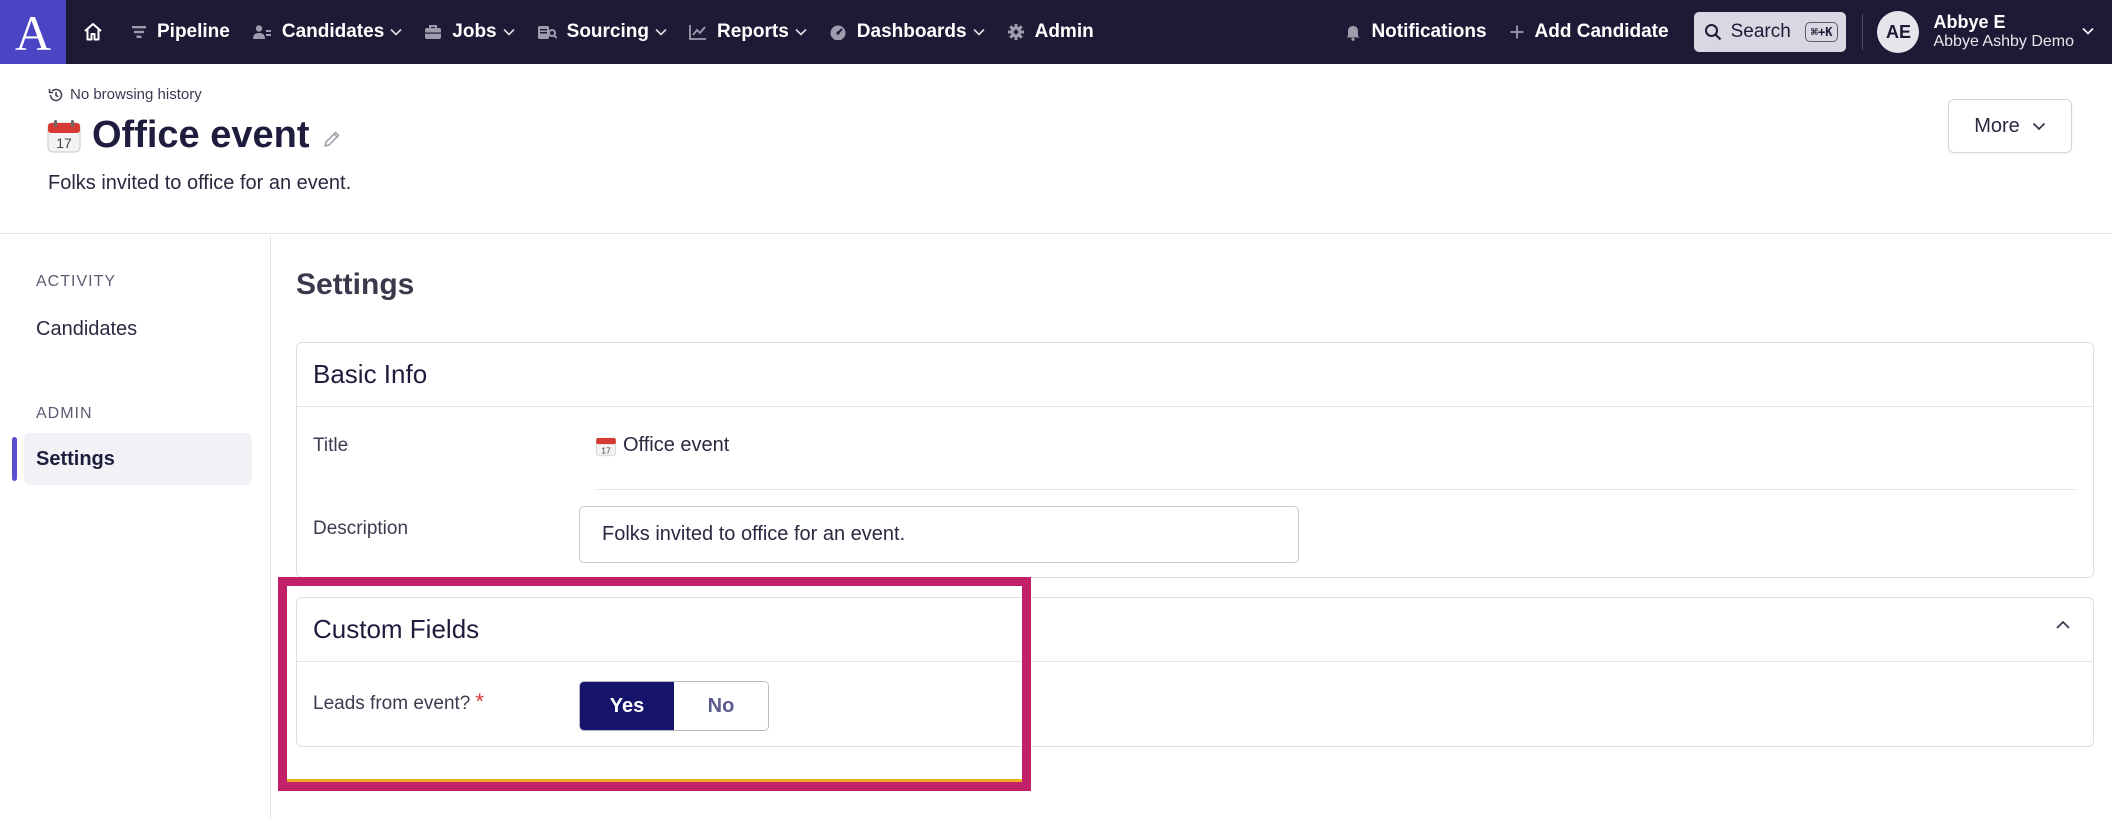 This screenshot has width=2112, height=818. I want to click on sidebar-heading-activity: ACTIVITY, so click(76, 281).